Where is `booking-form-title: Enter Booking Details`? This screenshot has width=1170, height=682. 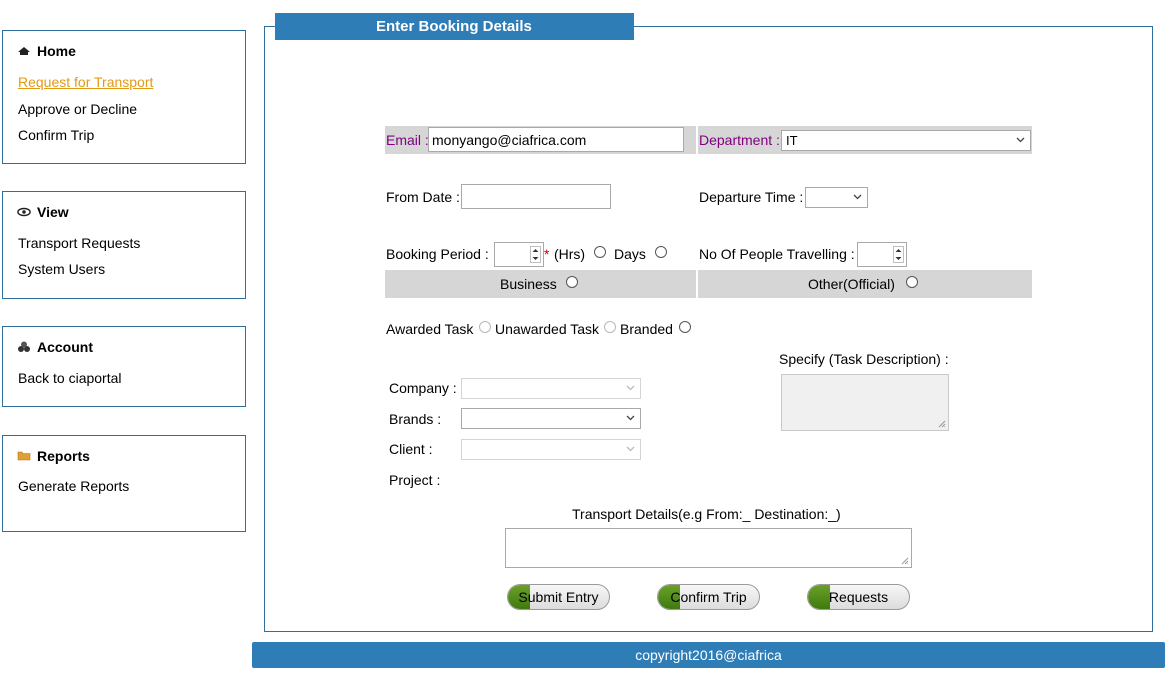 booking-form-title: Enter Booking Details is located at coordinates (454, 26).